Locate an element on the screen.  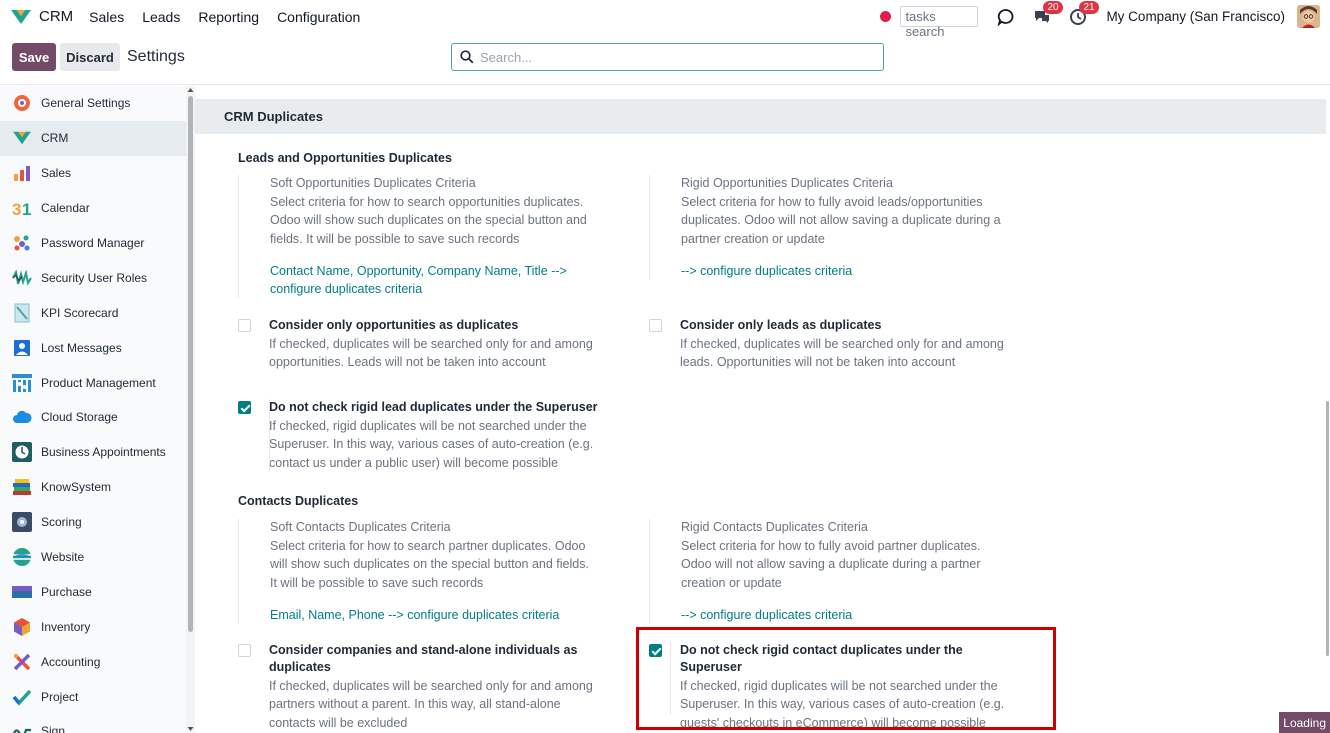
inventory-icon is located at coordinates (22, 627).